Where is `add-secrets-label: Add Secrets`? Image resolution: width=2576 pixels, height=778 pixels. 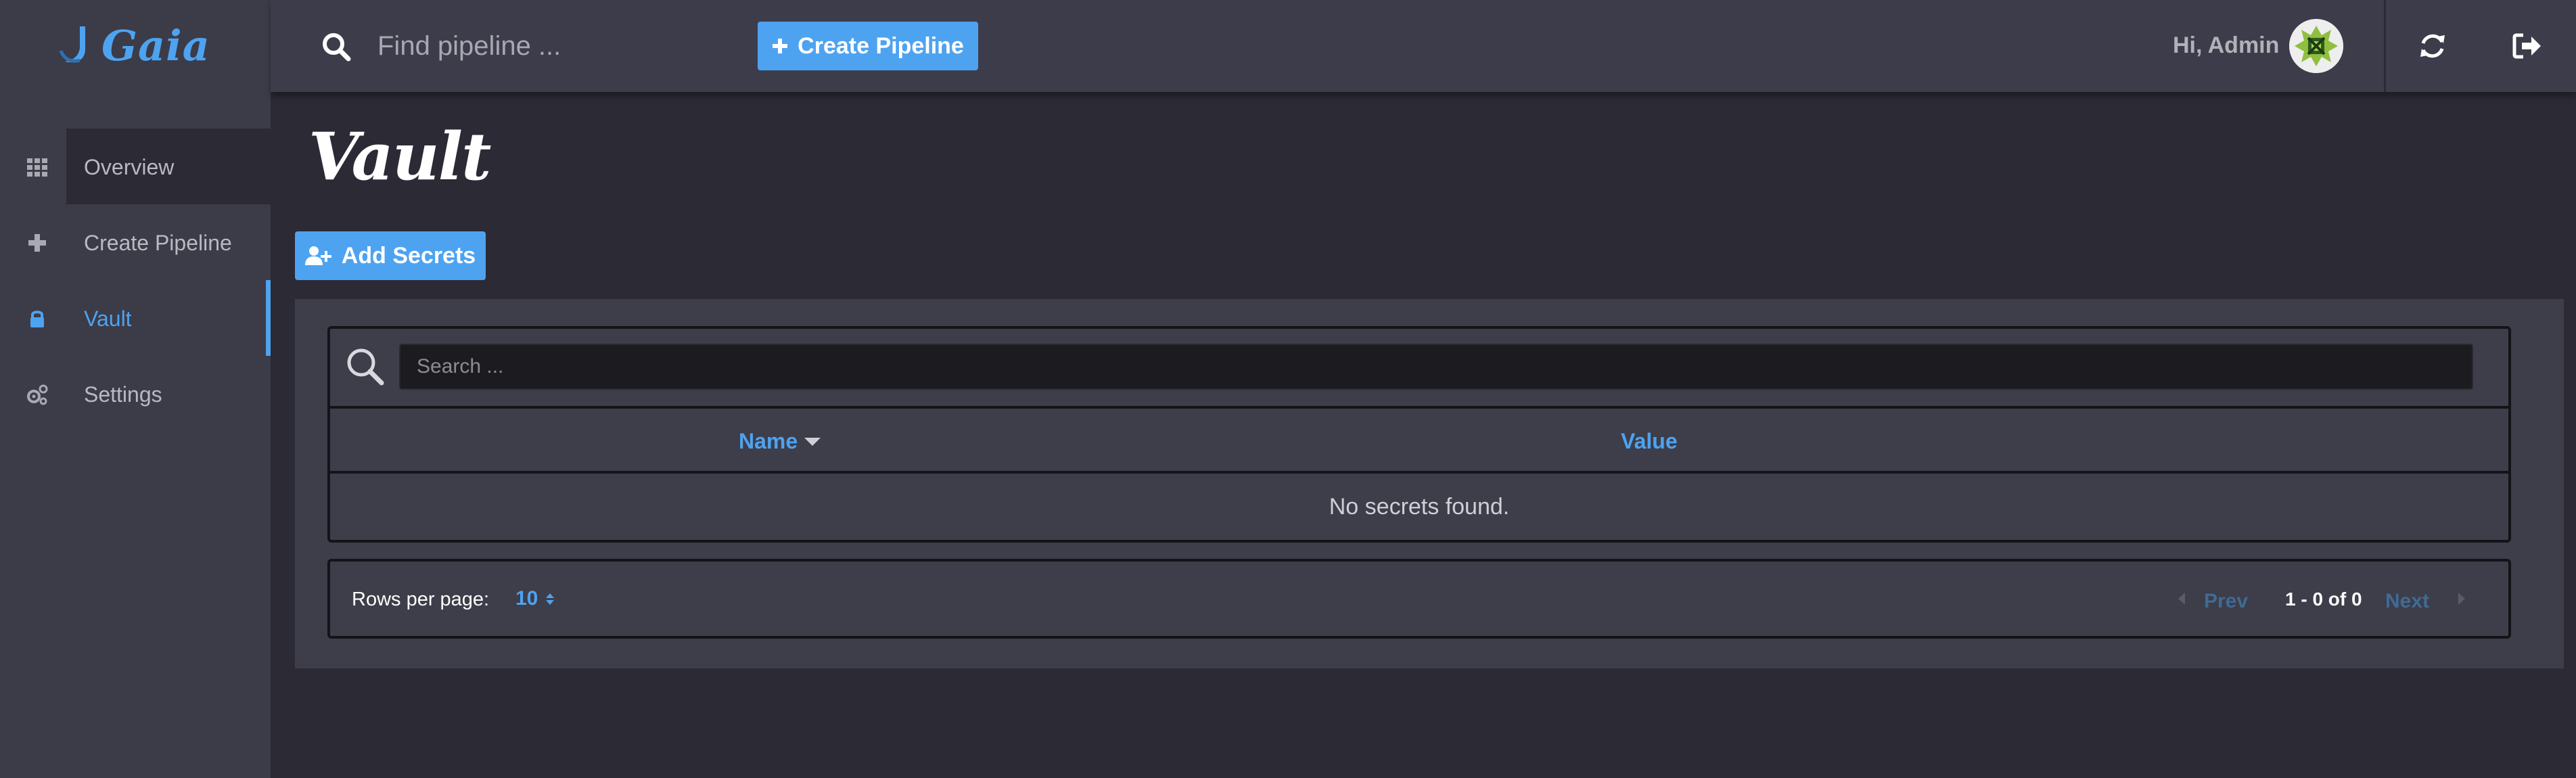
add-secrets-label: Add Secrets is located at coordinates (408, 256).